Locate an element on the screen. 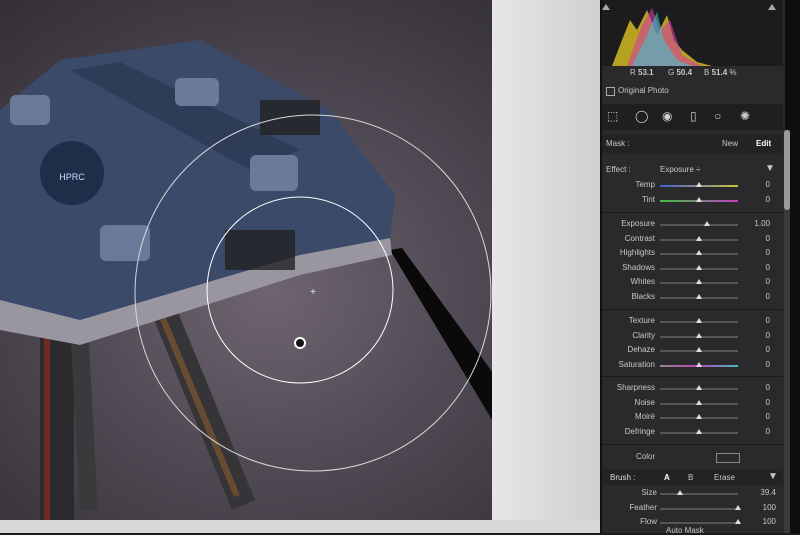 The width and height of the screenshot is (800, 535). slider-label-size: Size is located at coordinates (649, 492).